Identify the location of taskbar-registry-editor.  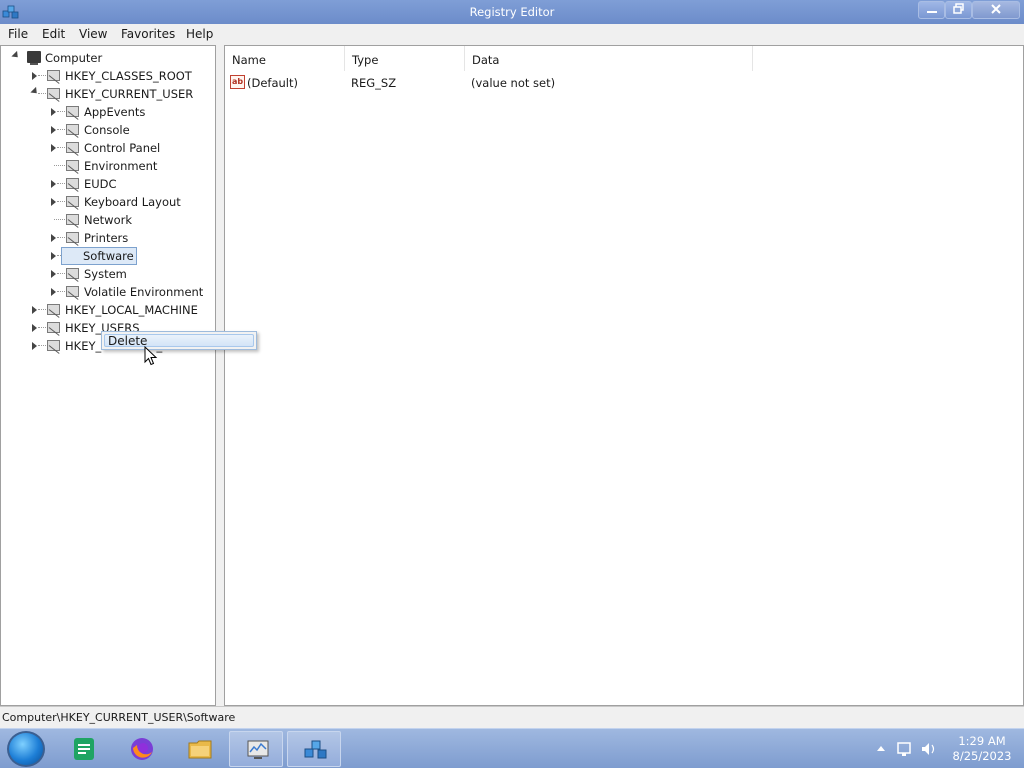
(314, 749).